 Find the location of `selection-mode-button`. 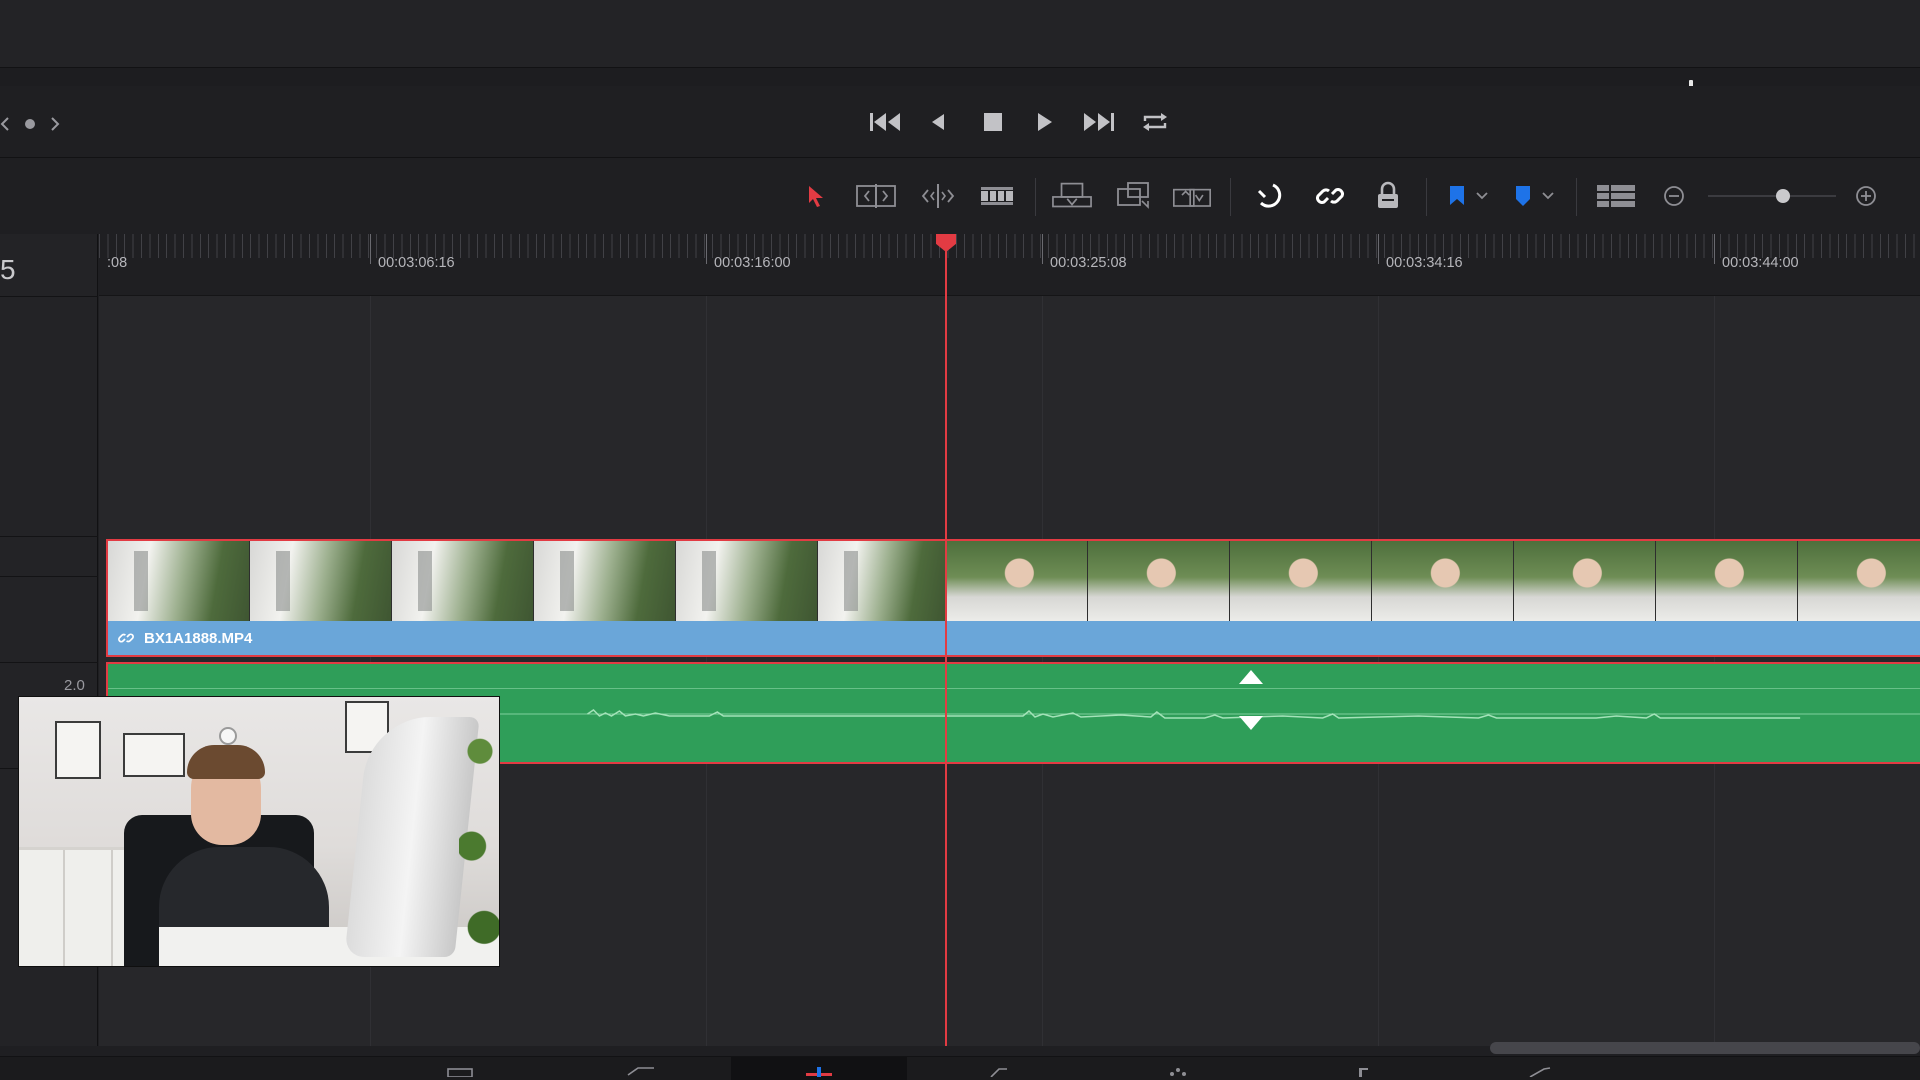

selection-mode-button is located at coordinates (816, 196).